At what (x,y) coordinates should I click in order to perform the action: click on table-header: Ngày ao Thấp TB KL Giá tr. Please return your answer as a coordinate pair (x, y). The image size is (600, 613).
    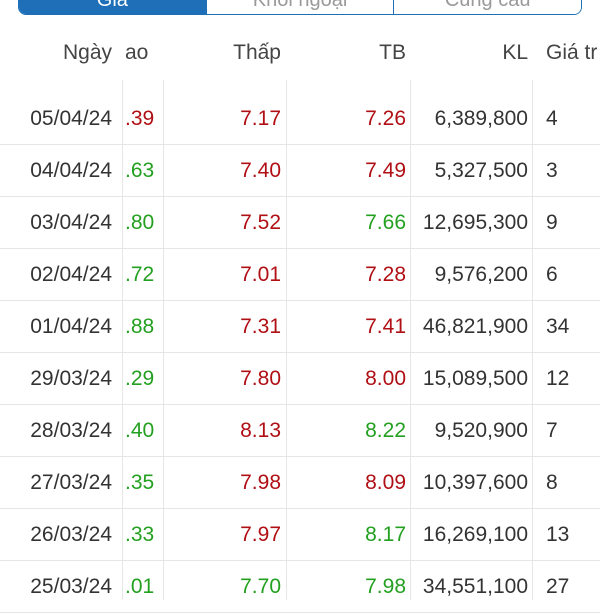
    Looking at the image, I should click on (300, 53).